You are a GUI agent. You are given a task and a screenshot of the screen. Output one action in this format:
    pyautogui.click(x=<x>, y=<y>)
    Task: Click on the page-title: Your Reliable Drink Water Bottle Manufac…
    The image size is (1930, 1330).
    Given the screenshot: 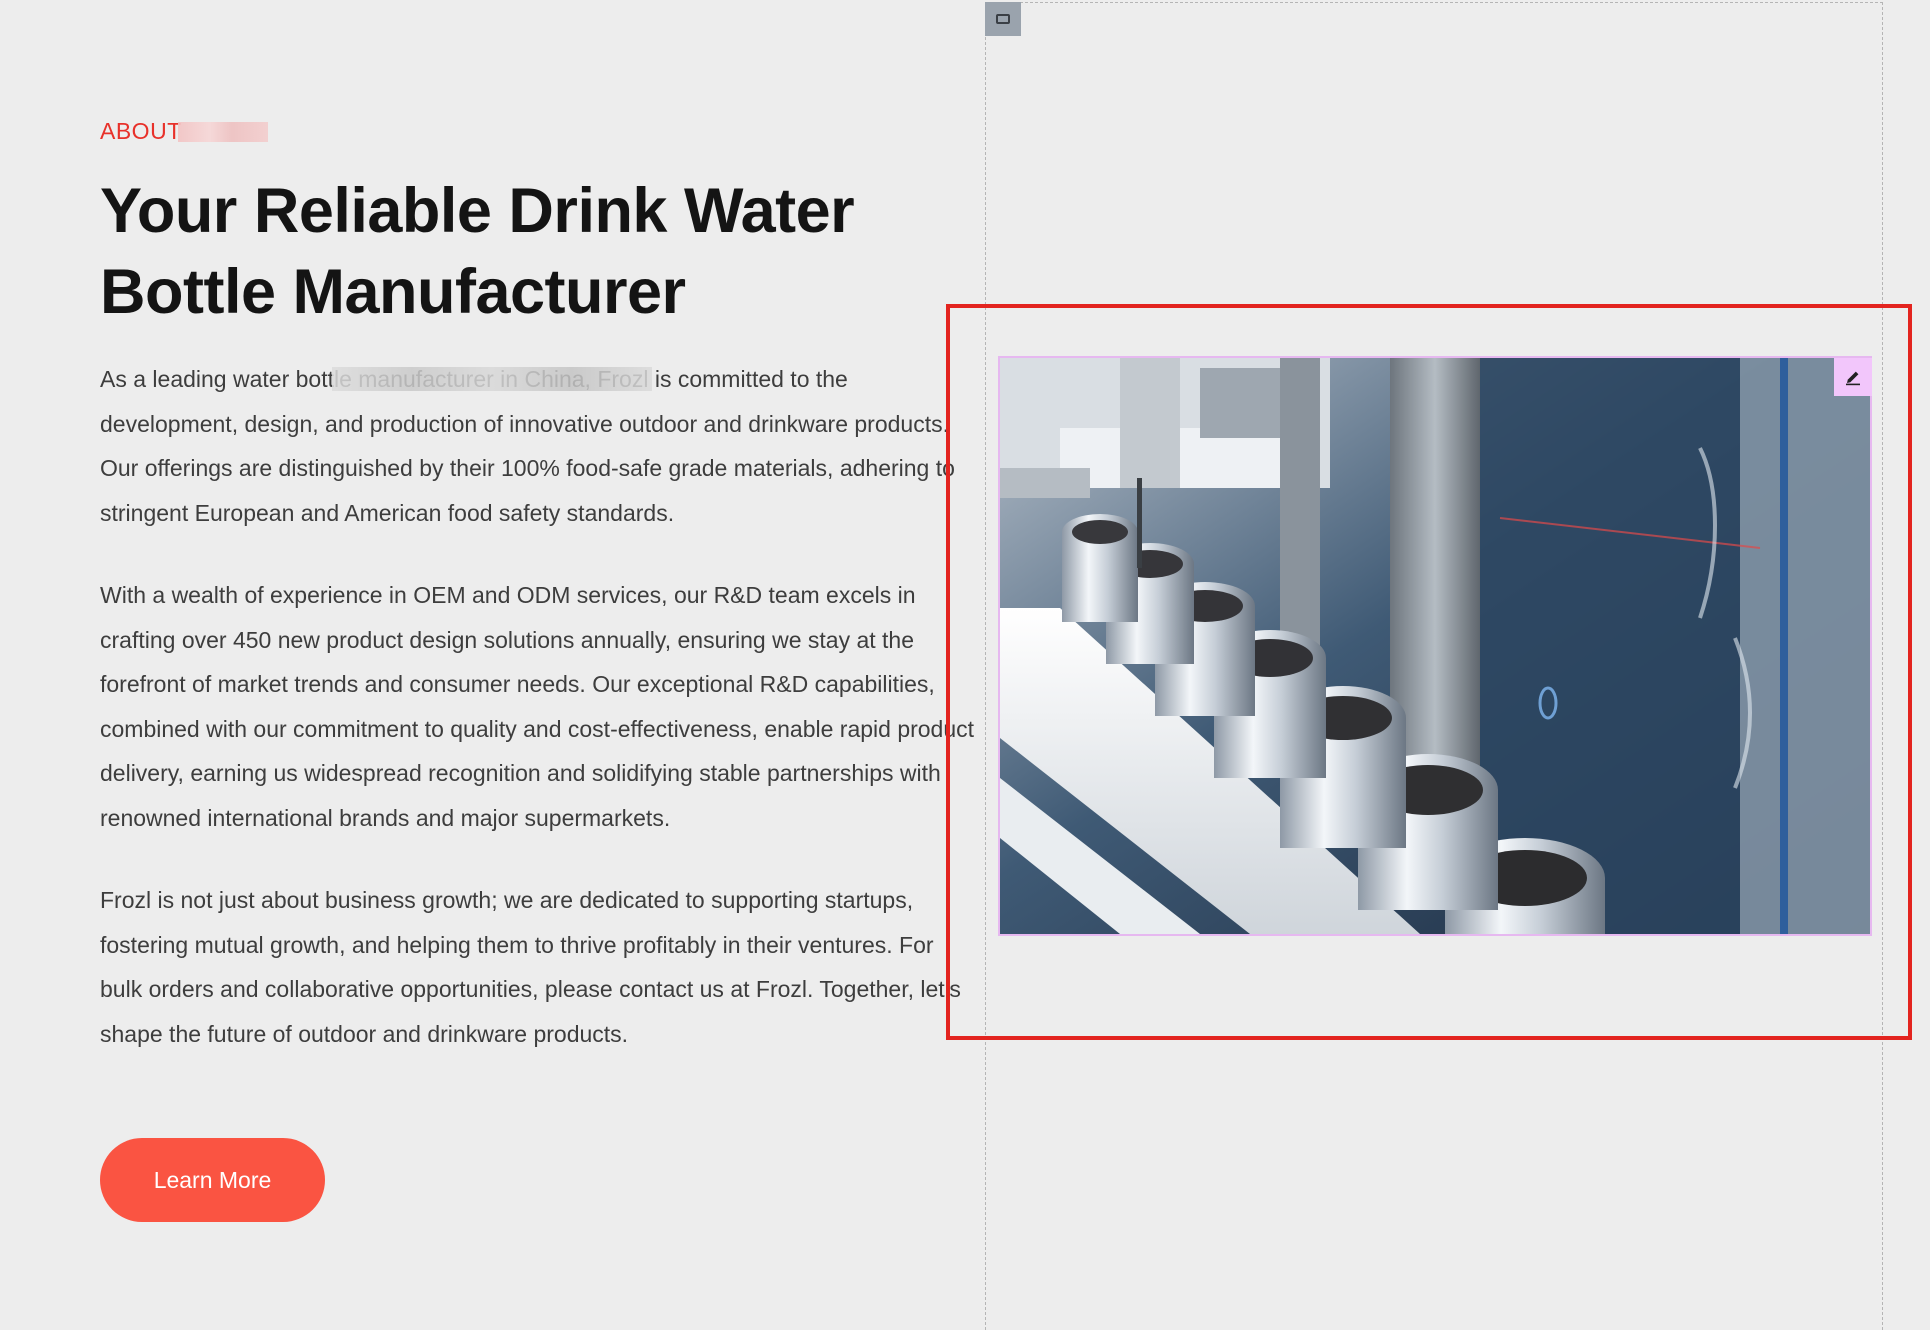 What is the action you would take?
    pyautogui.click(x=477, y=251)
    